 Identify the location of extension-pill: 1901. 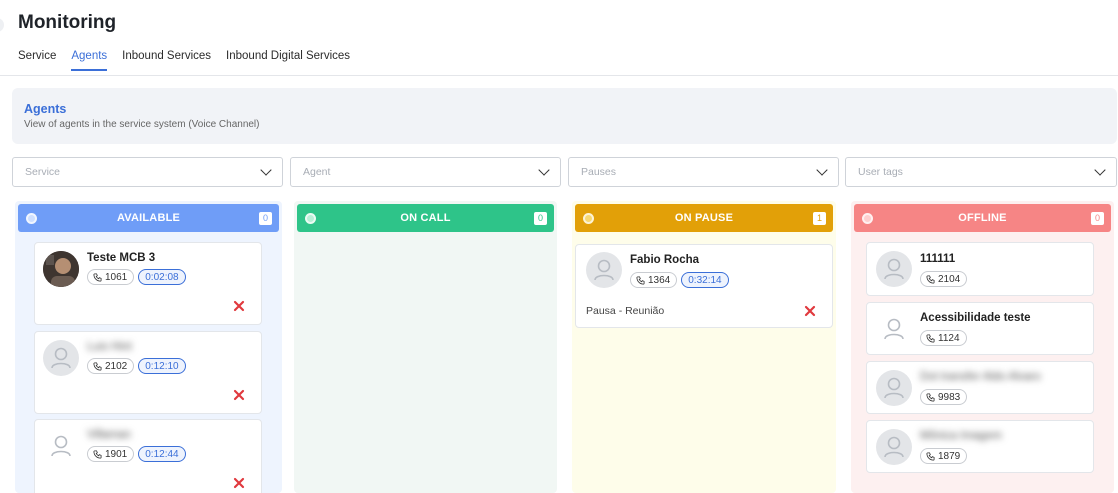
(111, 454).